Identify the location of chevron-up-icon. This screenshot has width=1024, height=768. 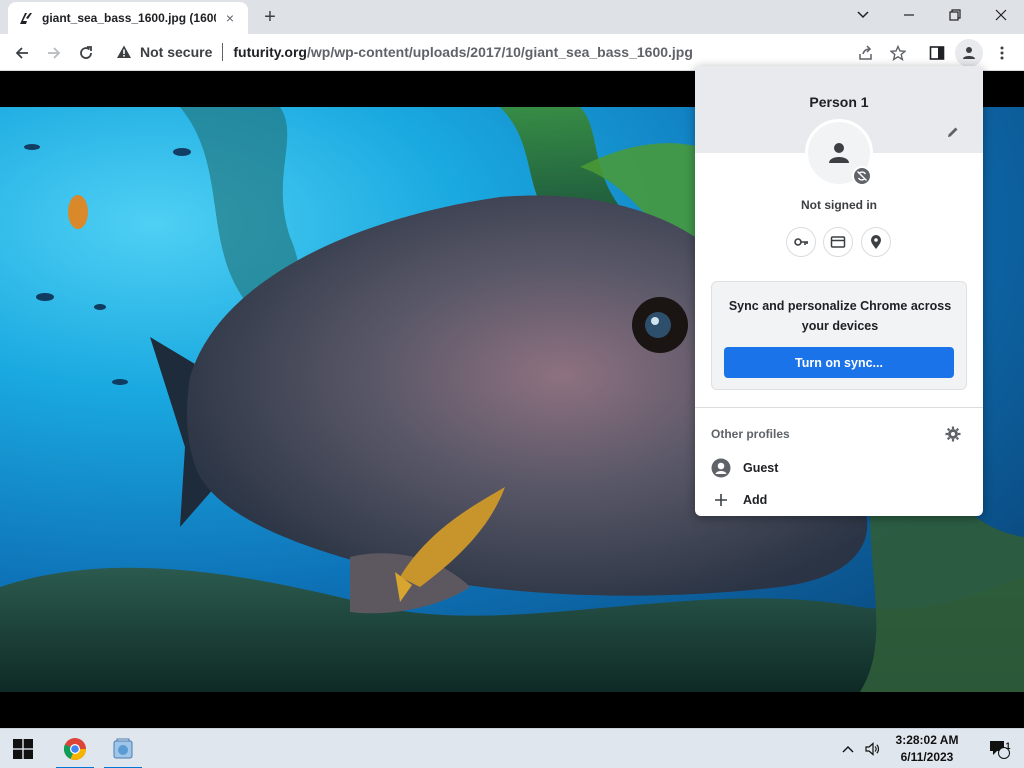
(848, 749).